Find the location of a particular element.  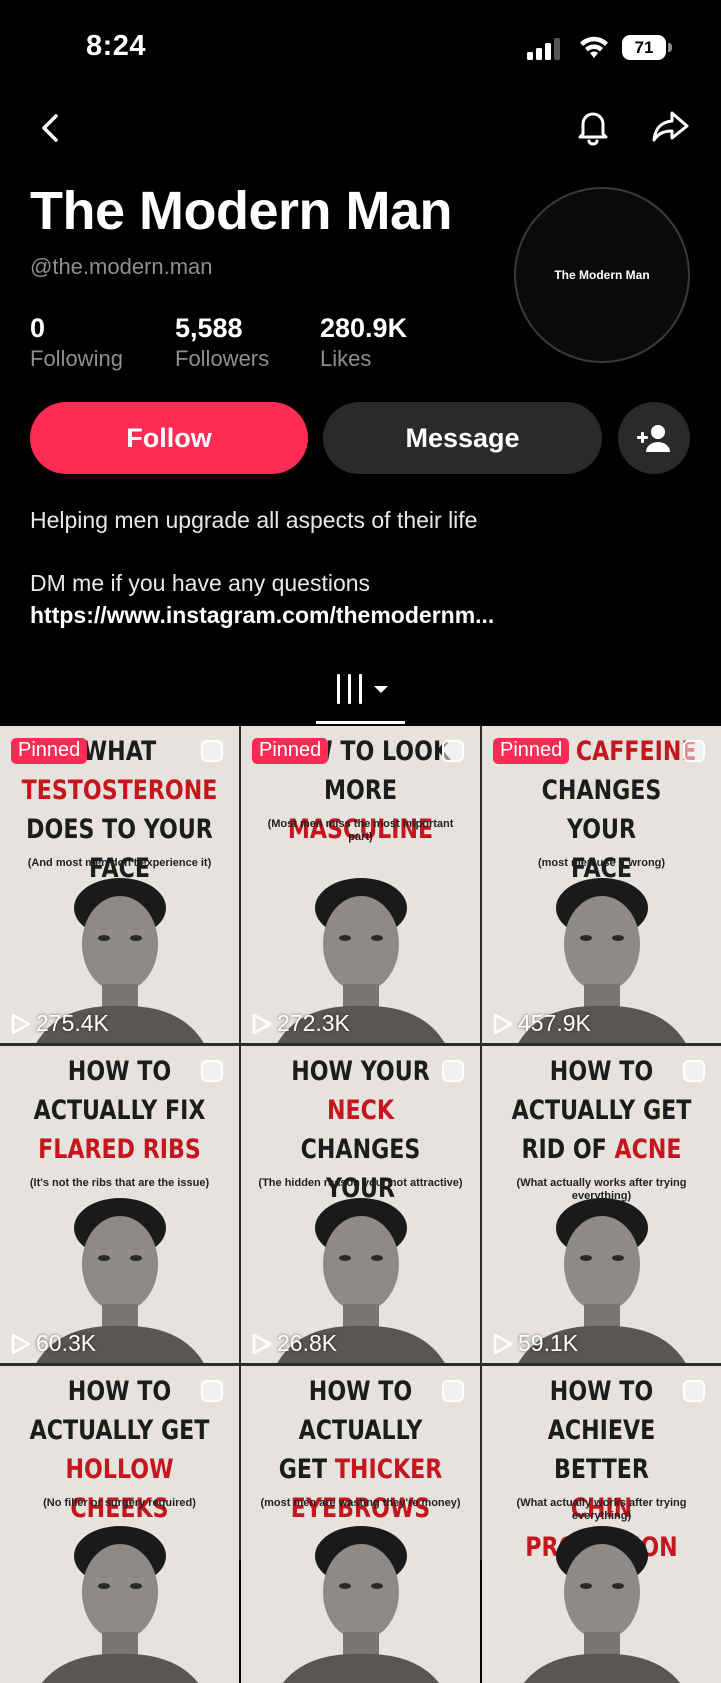

video-title-line: HOW TO ACHIEVE is located at coordinates (601, 1411).